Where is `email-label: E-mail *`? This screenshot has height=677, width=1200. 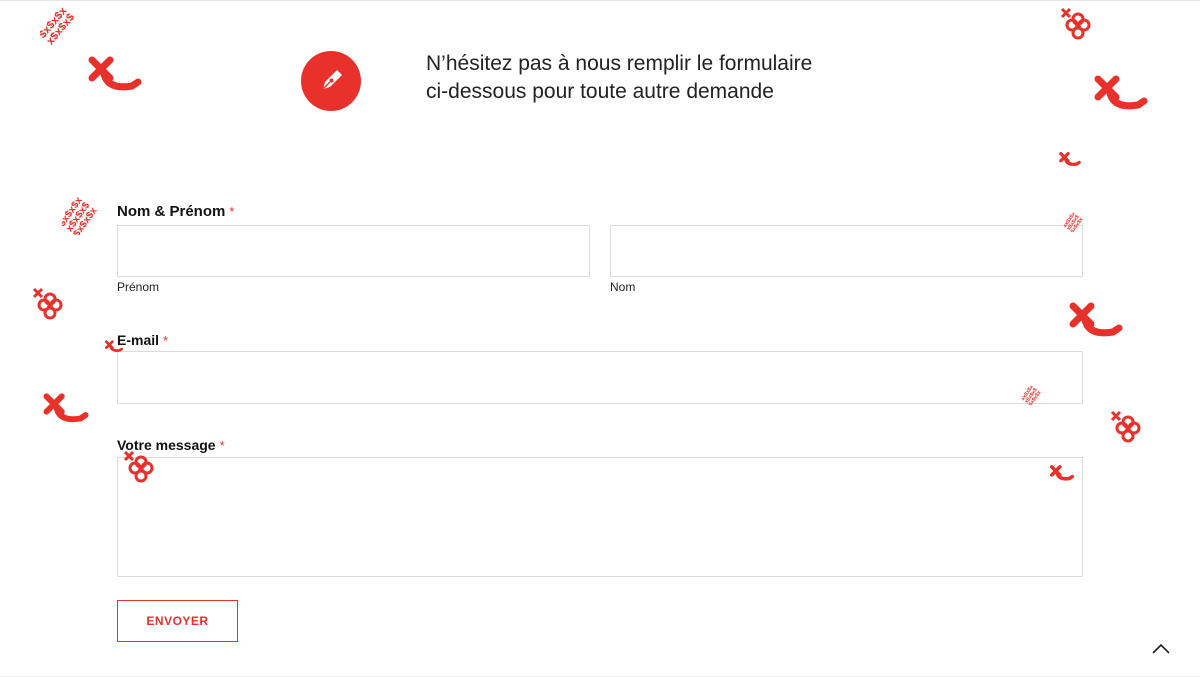 email-label: E-mail * is located at coordinates (142, 340).